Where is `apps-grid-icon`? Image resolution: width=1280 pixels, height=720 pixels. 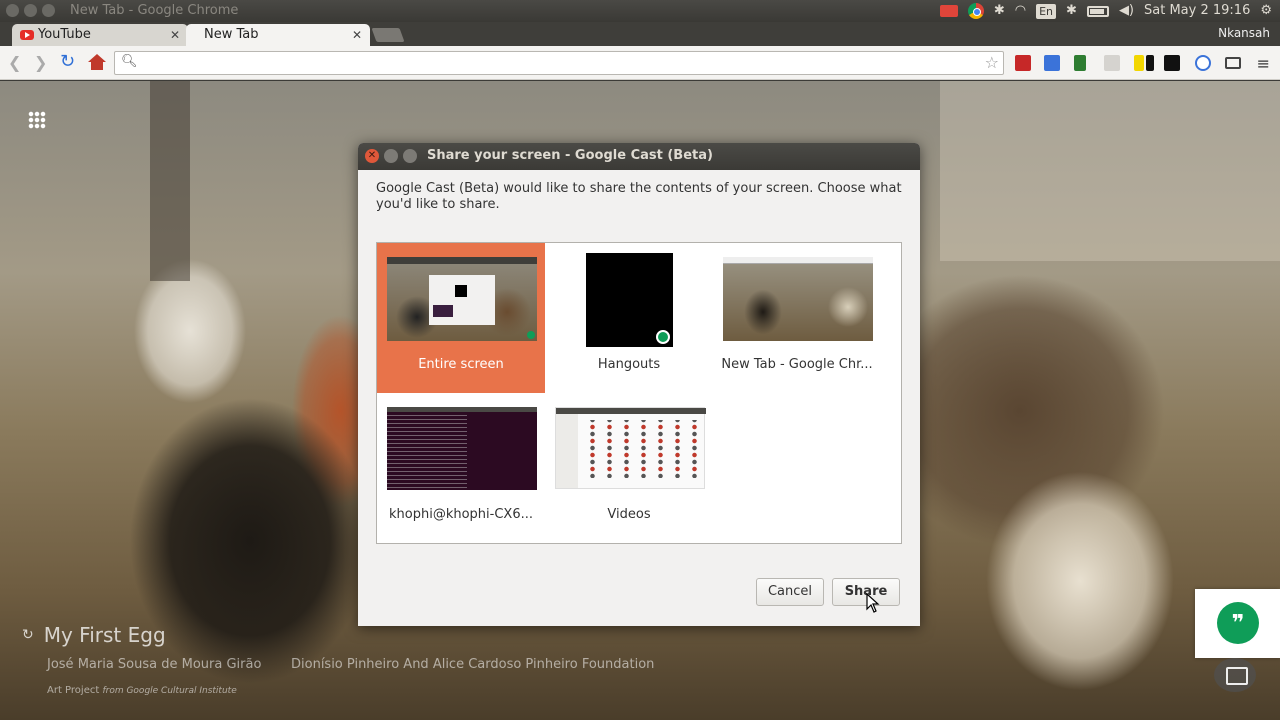
apps-grid-icon is located at coordinates (37, 120).